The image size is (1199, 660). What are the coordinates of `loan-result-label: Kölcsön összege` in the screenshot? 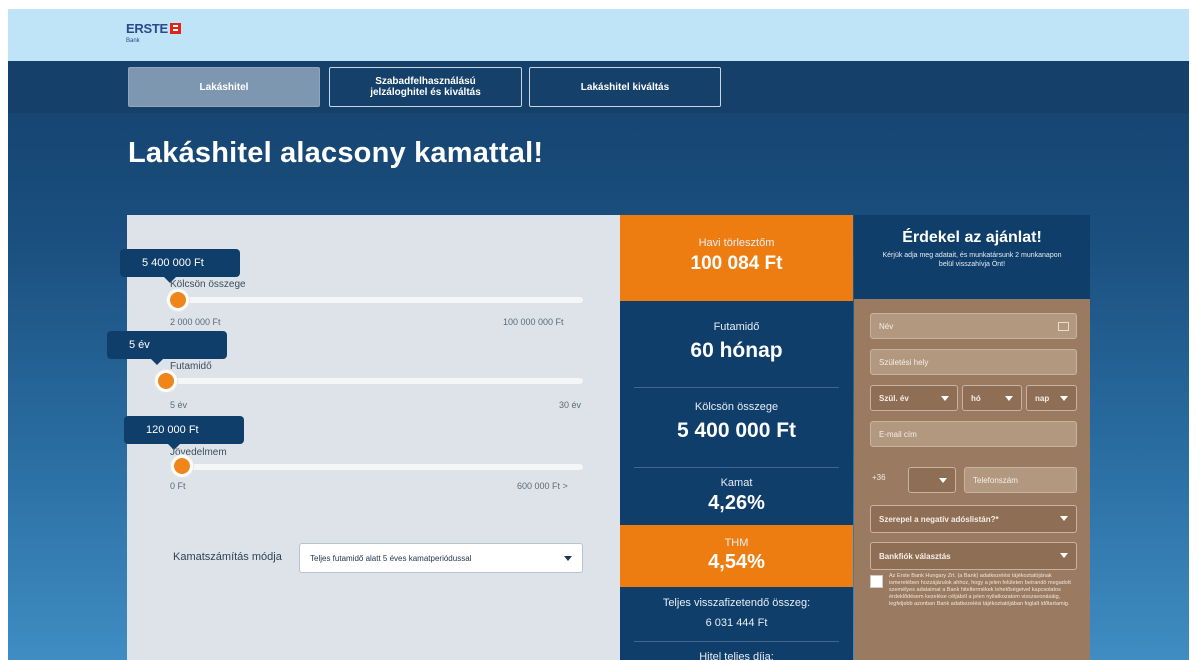 It's located at (736, 407).